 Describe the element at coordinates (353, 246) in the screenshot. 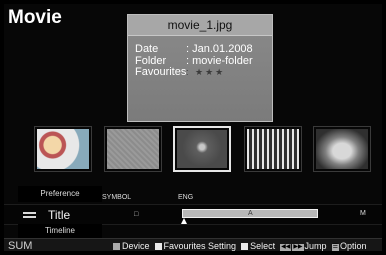

I see `option-label: Option` at that location.